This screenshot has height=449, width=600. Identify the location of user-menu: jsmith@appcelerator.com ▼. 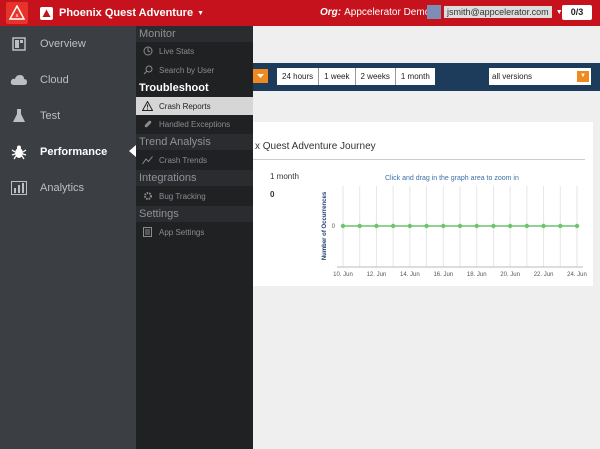
(495, 12).